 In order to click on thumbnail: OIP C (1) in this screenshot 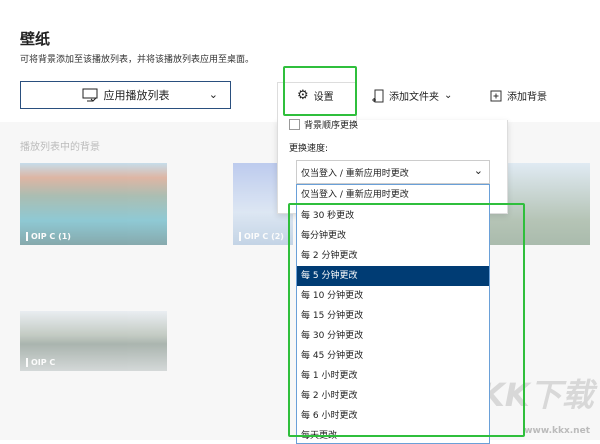, I will do `click(93, 204)`.